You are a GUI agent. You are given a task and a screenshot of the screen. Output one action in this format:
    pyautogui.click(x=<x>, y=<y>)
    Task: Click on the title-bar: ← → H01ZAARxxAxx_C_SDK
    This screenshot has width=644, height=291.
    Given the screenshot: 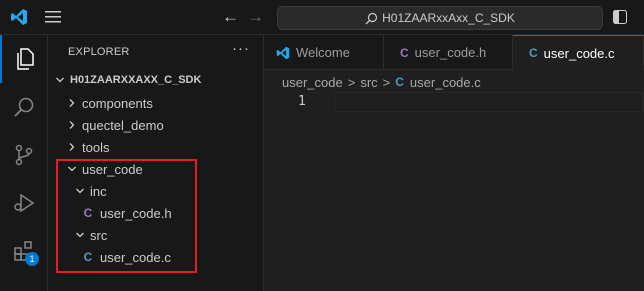 What is the action you would take?
    pyautogui.click(x=322, y=17)
    